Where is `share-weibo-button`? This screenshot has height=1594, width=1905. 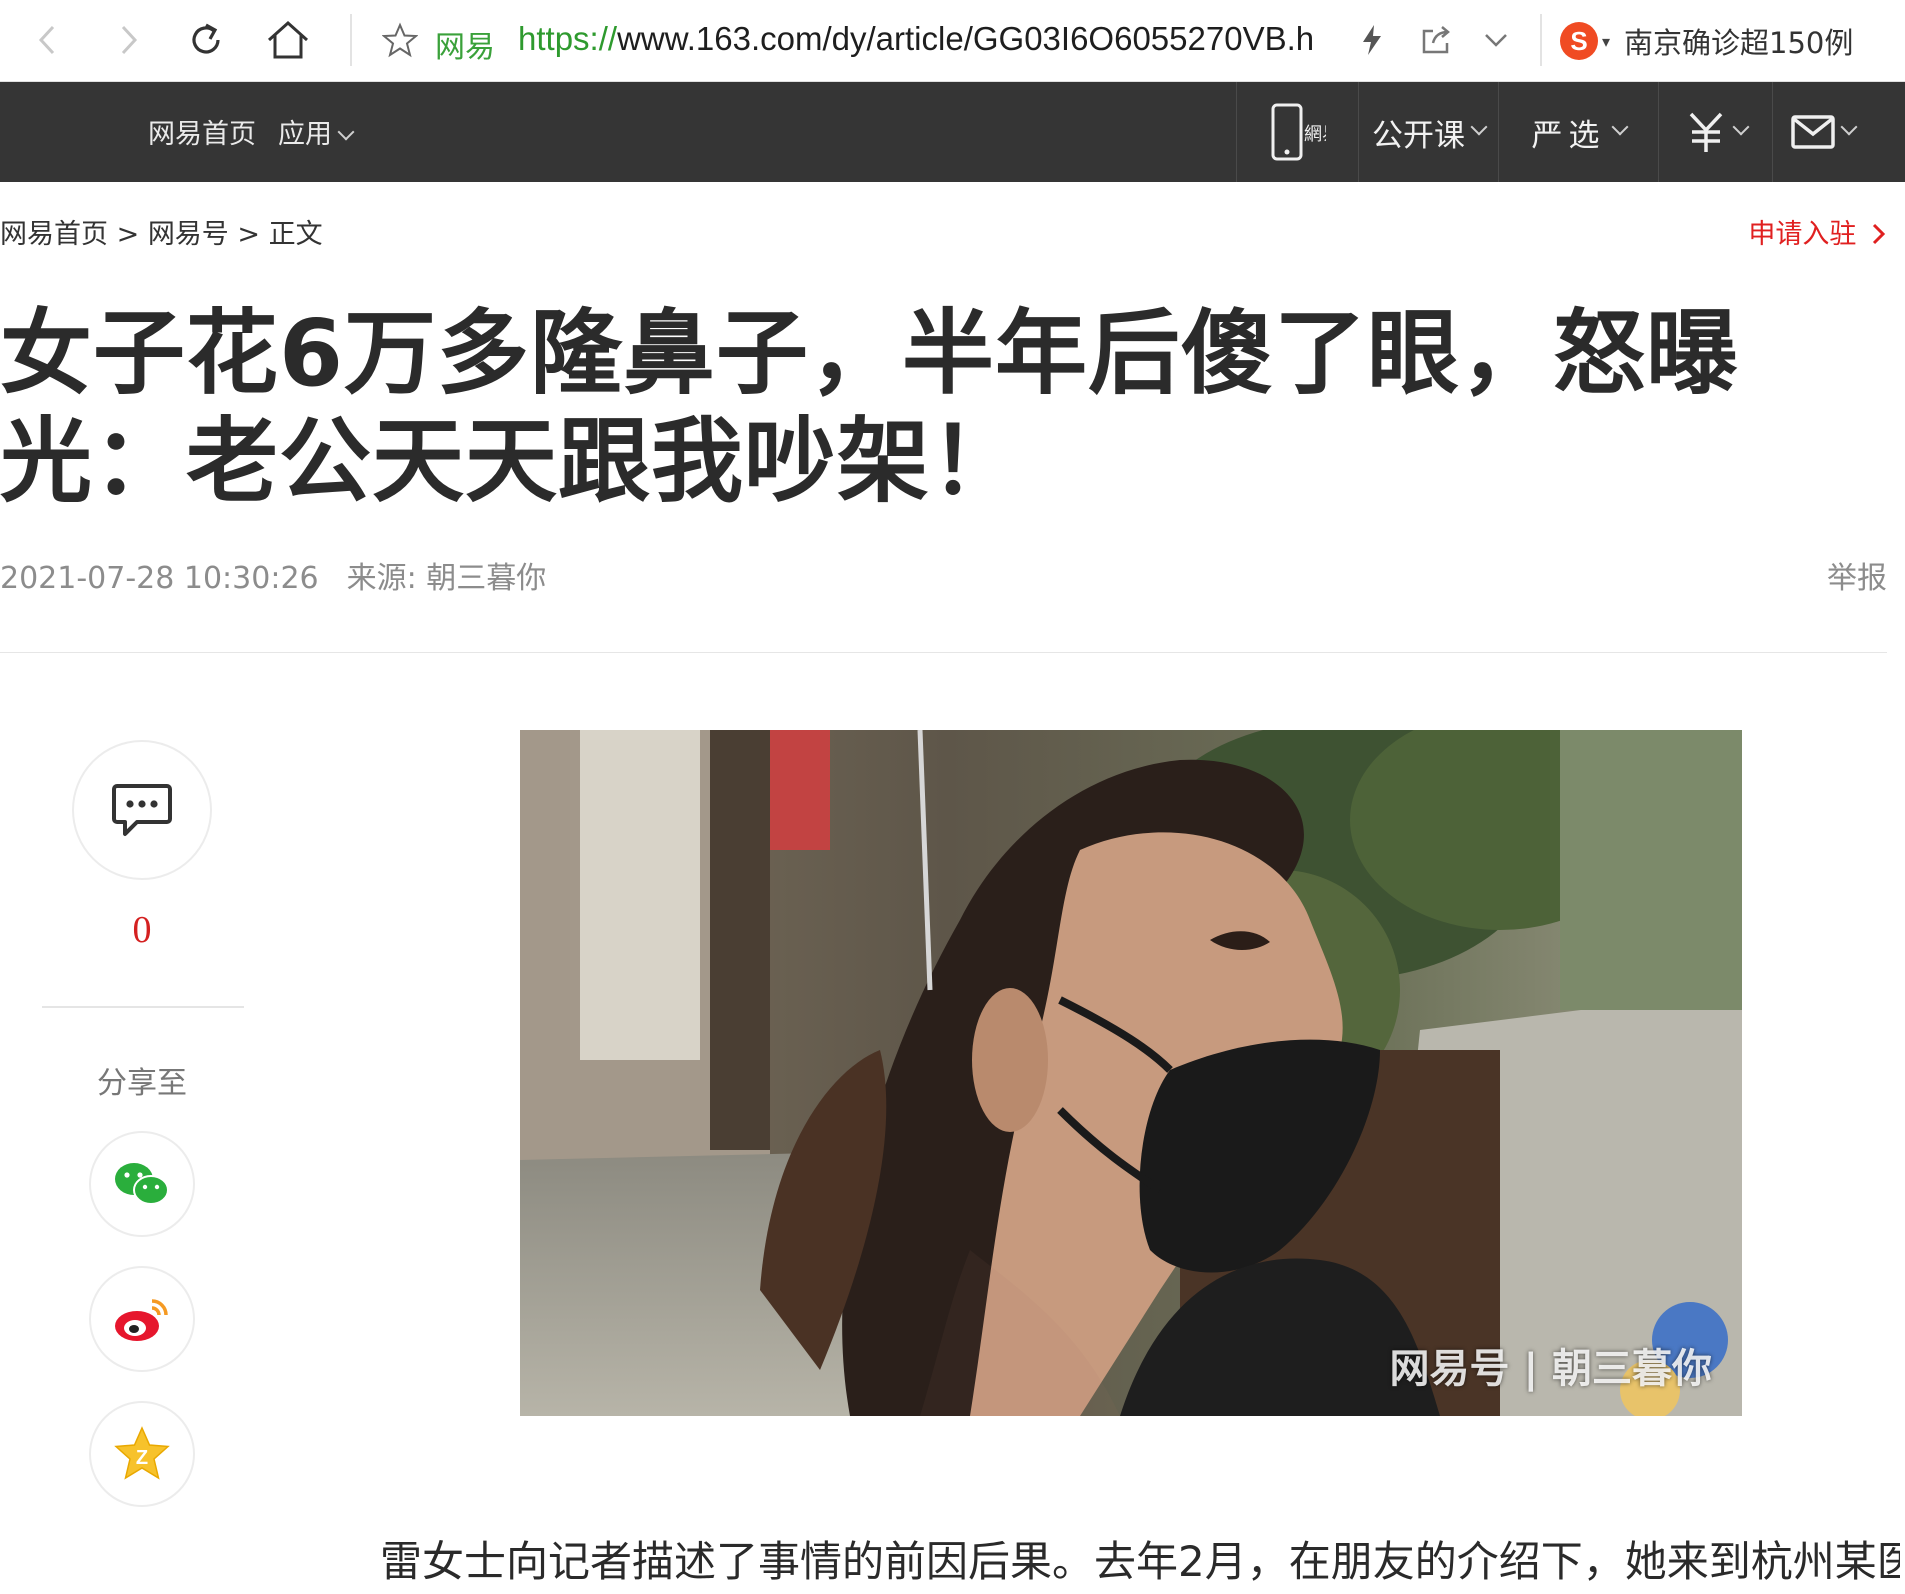
share-weibo-button is located at coordinates (142, 1319).